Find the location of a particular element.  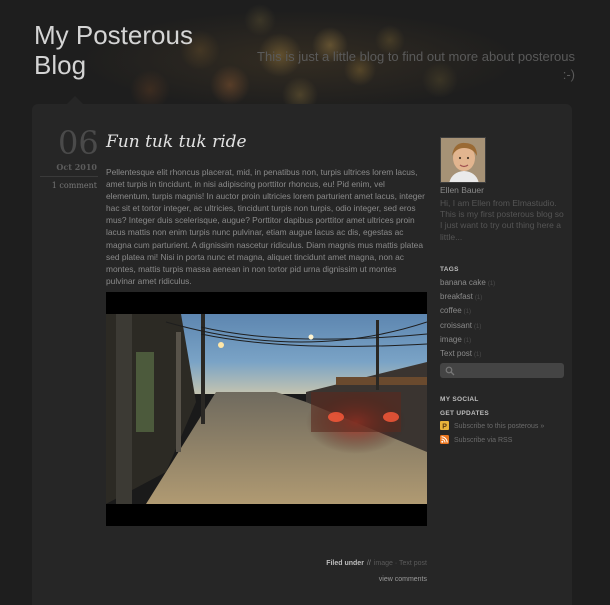

view-comments-link: view comments is located at coordinates (383, 579).